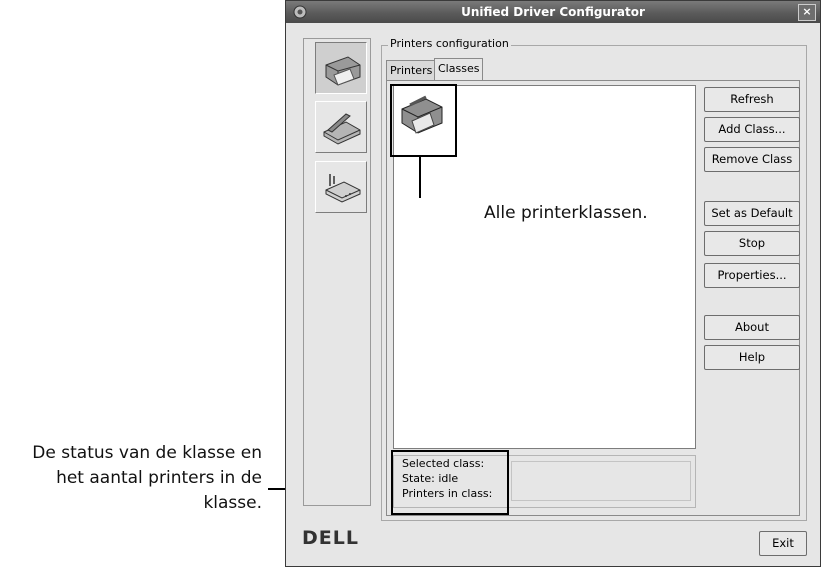 This screenshot has height=569, width=823. Describe the element at coordinates (752, 327) in the screenshot. I see `about-button: About` at that location.